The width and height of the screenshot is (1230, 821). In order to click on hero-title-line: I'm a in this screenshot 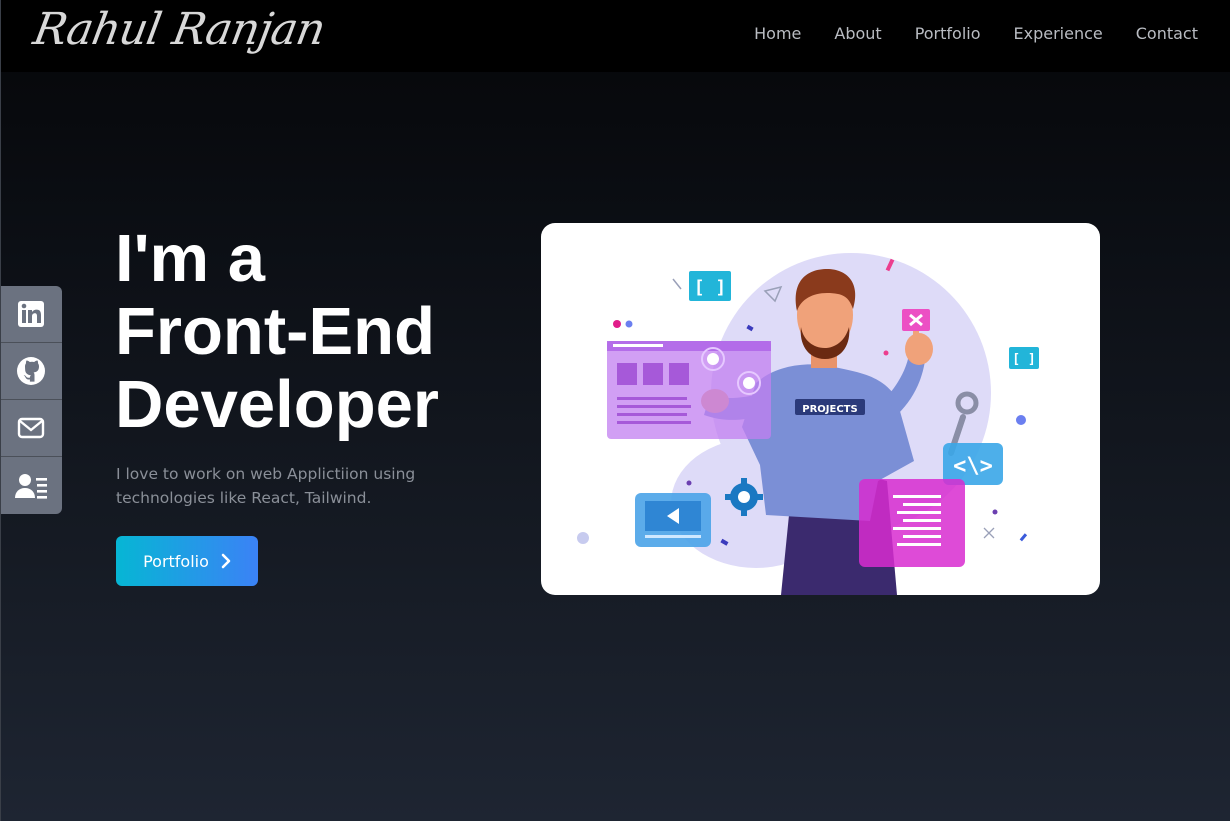, I will do `click(190, 258)`.